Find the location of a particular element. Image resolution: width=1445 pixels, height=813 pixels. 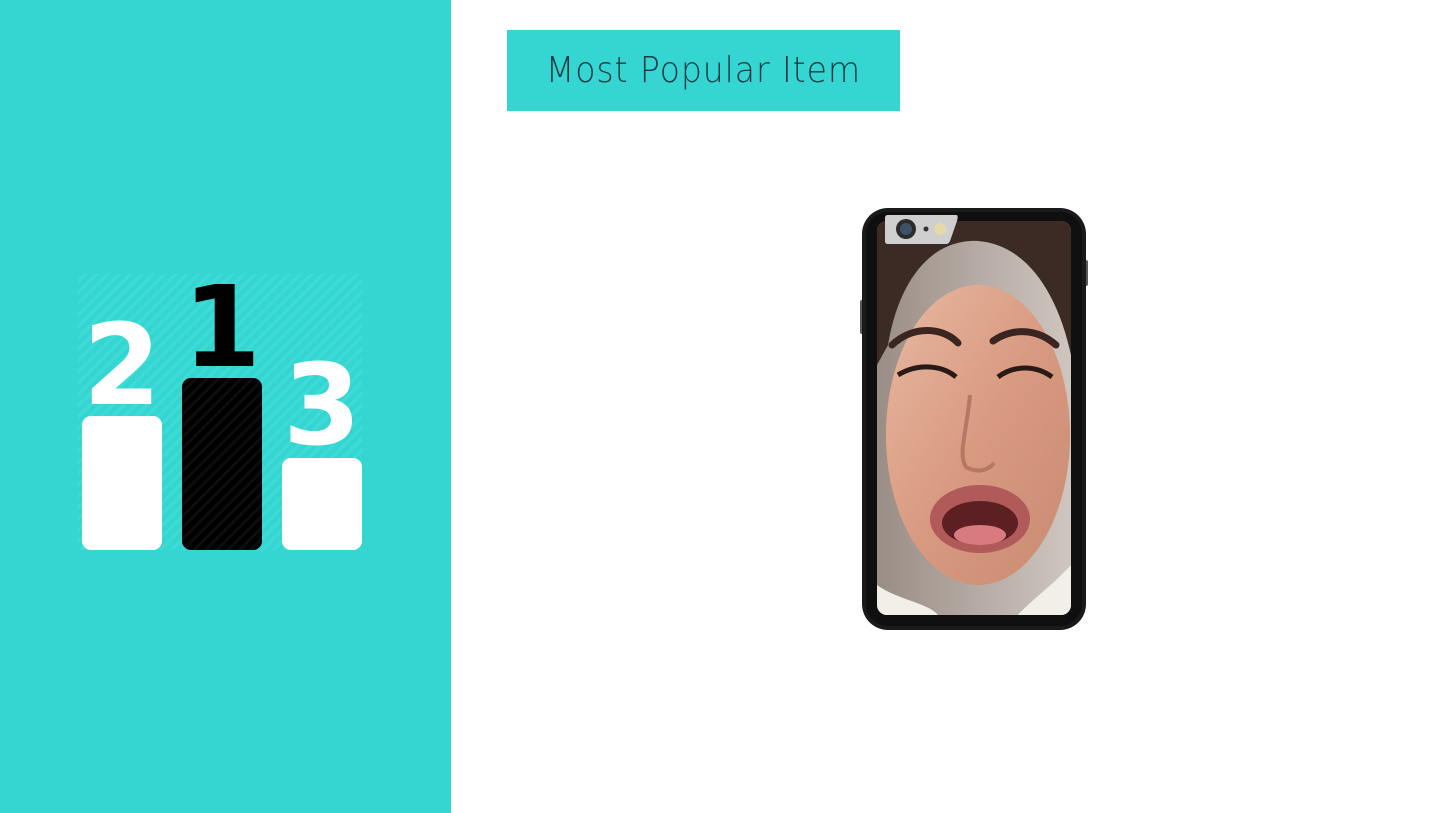

podium-block-third is located at coordinates (322, 504).